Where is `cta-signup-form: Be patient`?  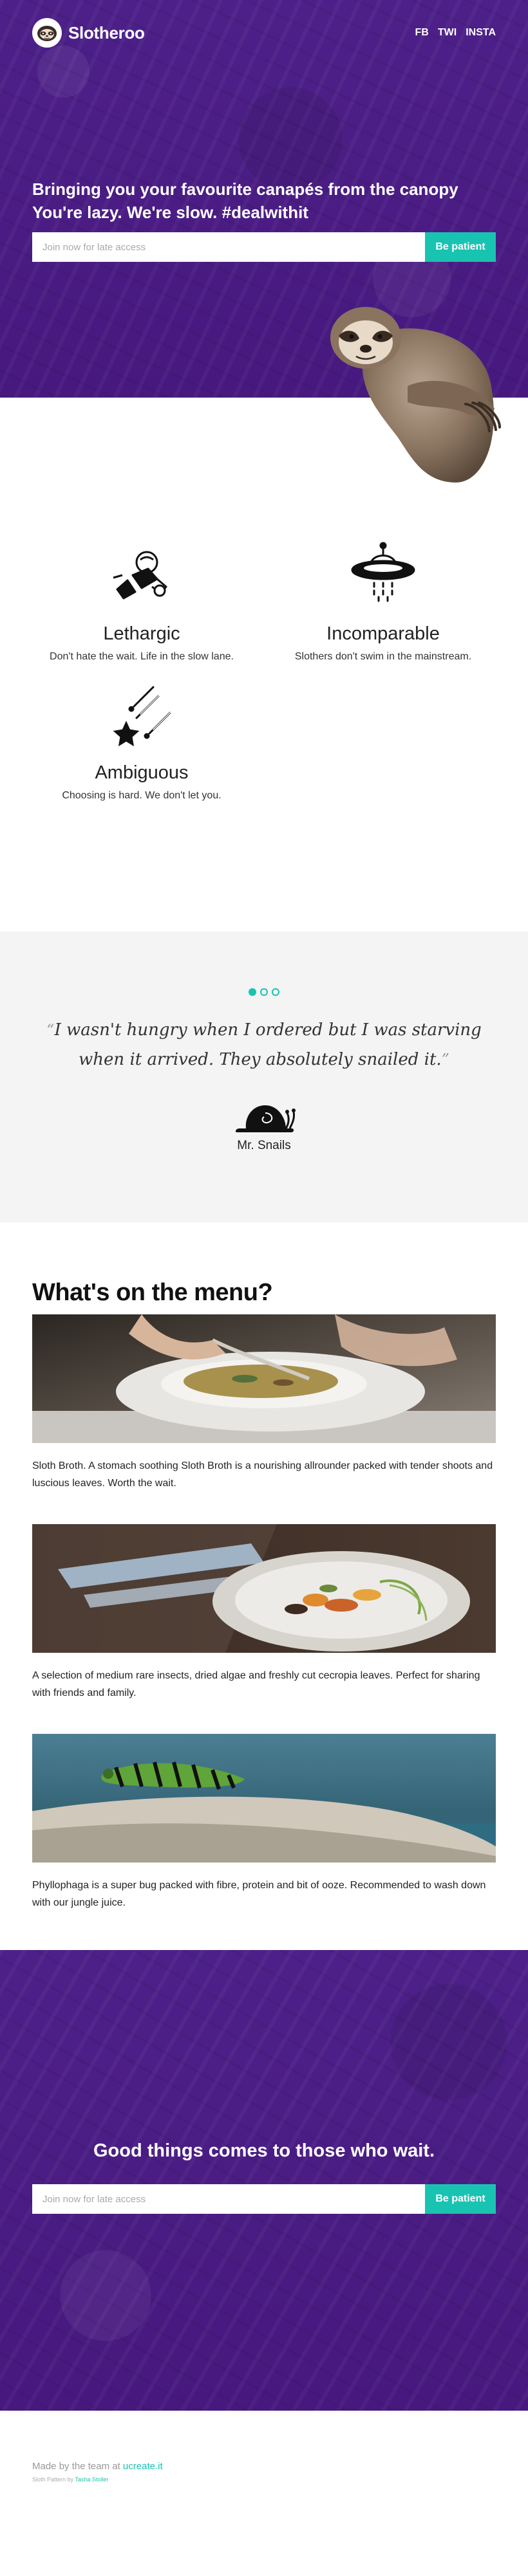 cta-signup-form: Be patient is located at coordinates (264, 2199).